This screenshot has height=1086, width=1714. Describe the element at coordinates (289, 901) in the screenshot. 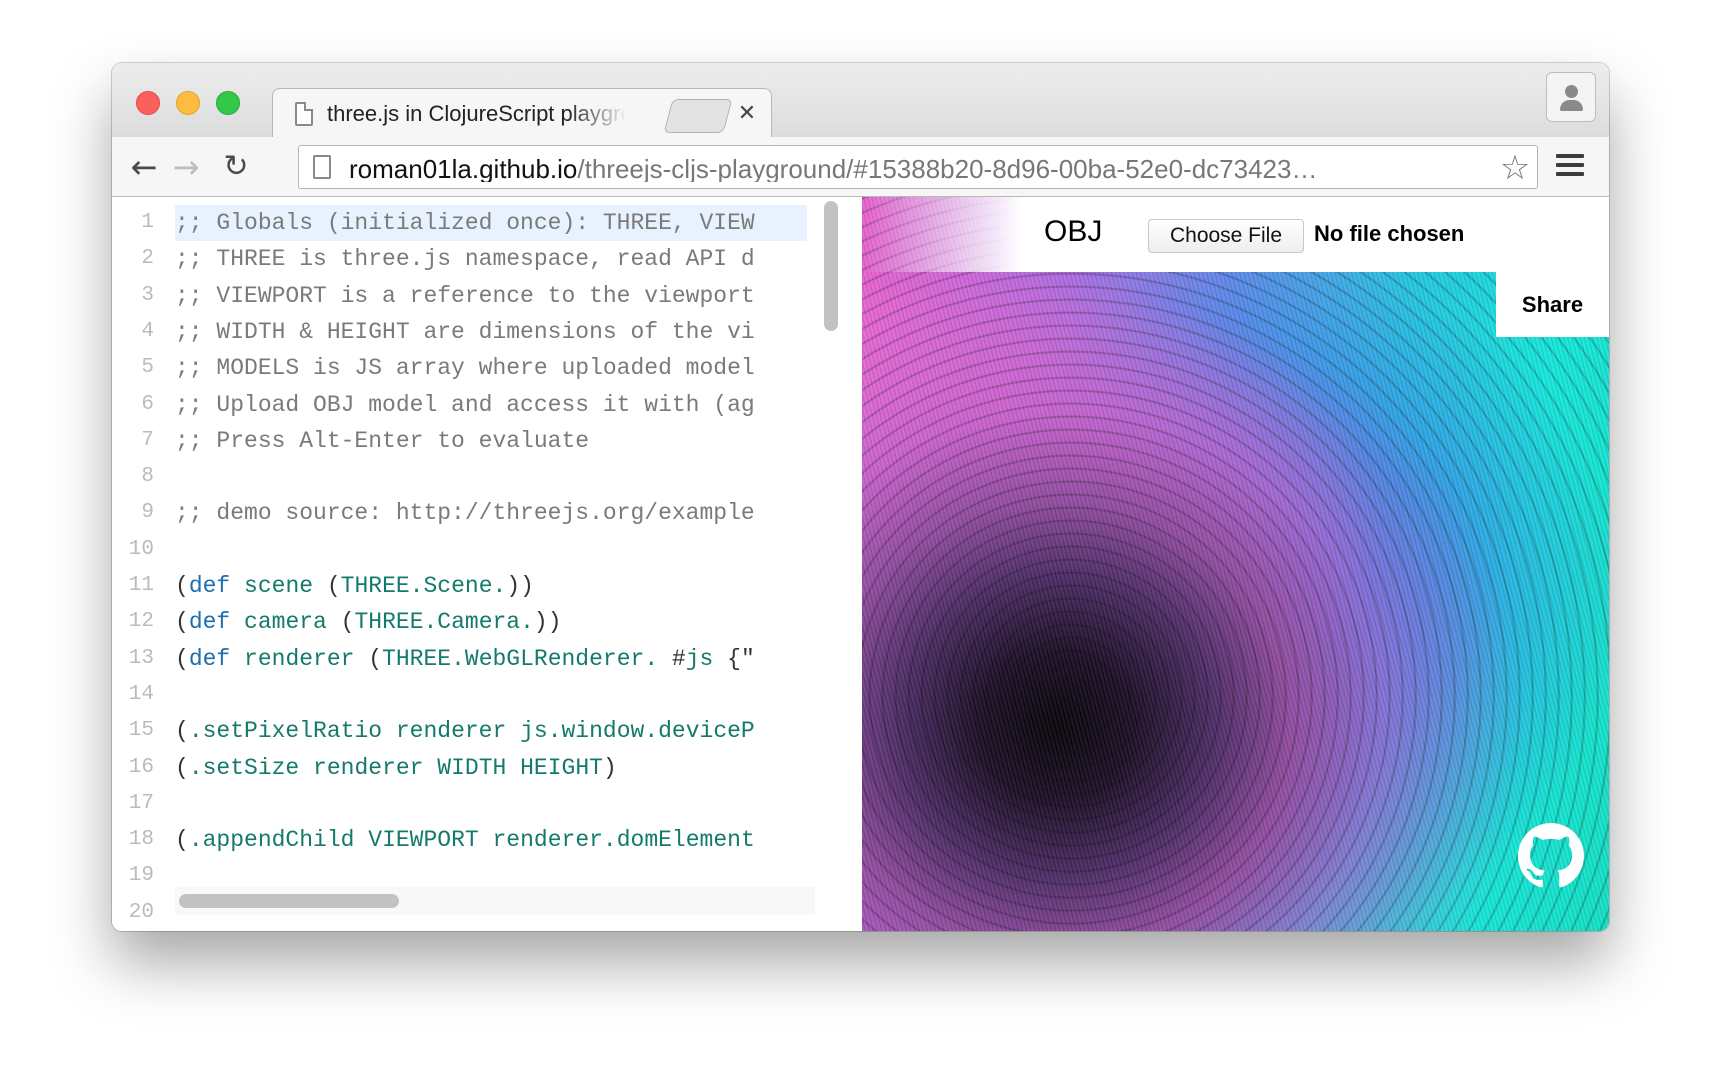

I see `editor-horizontal-scroll-thumb` at that location.